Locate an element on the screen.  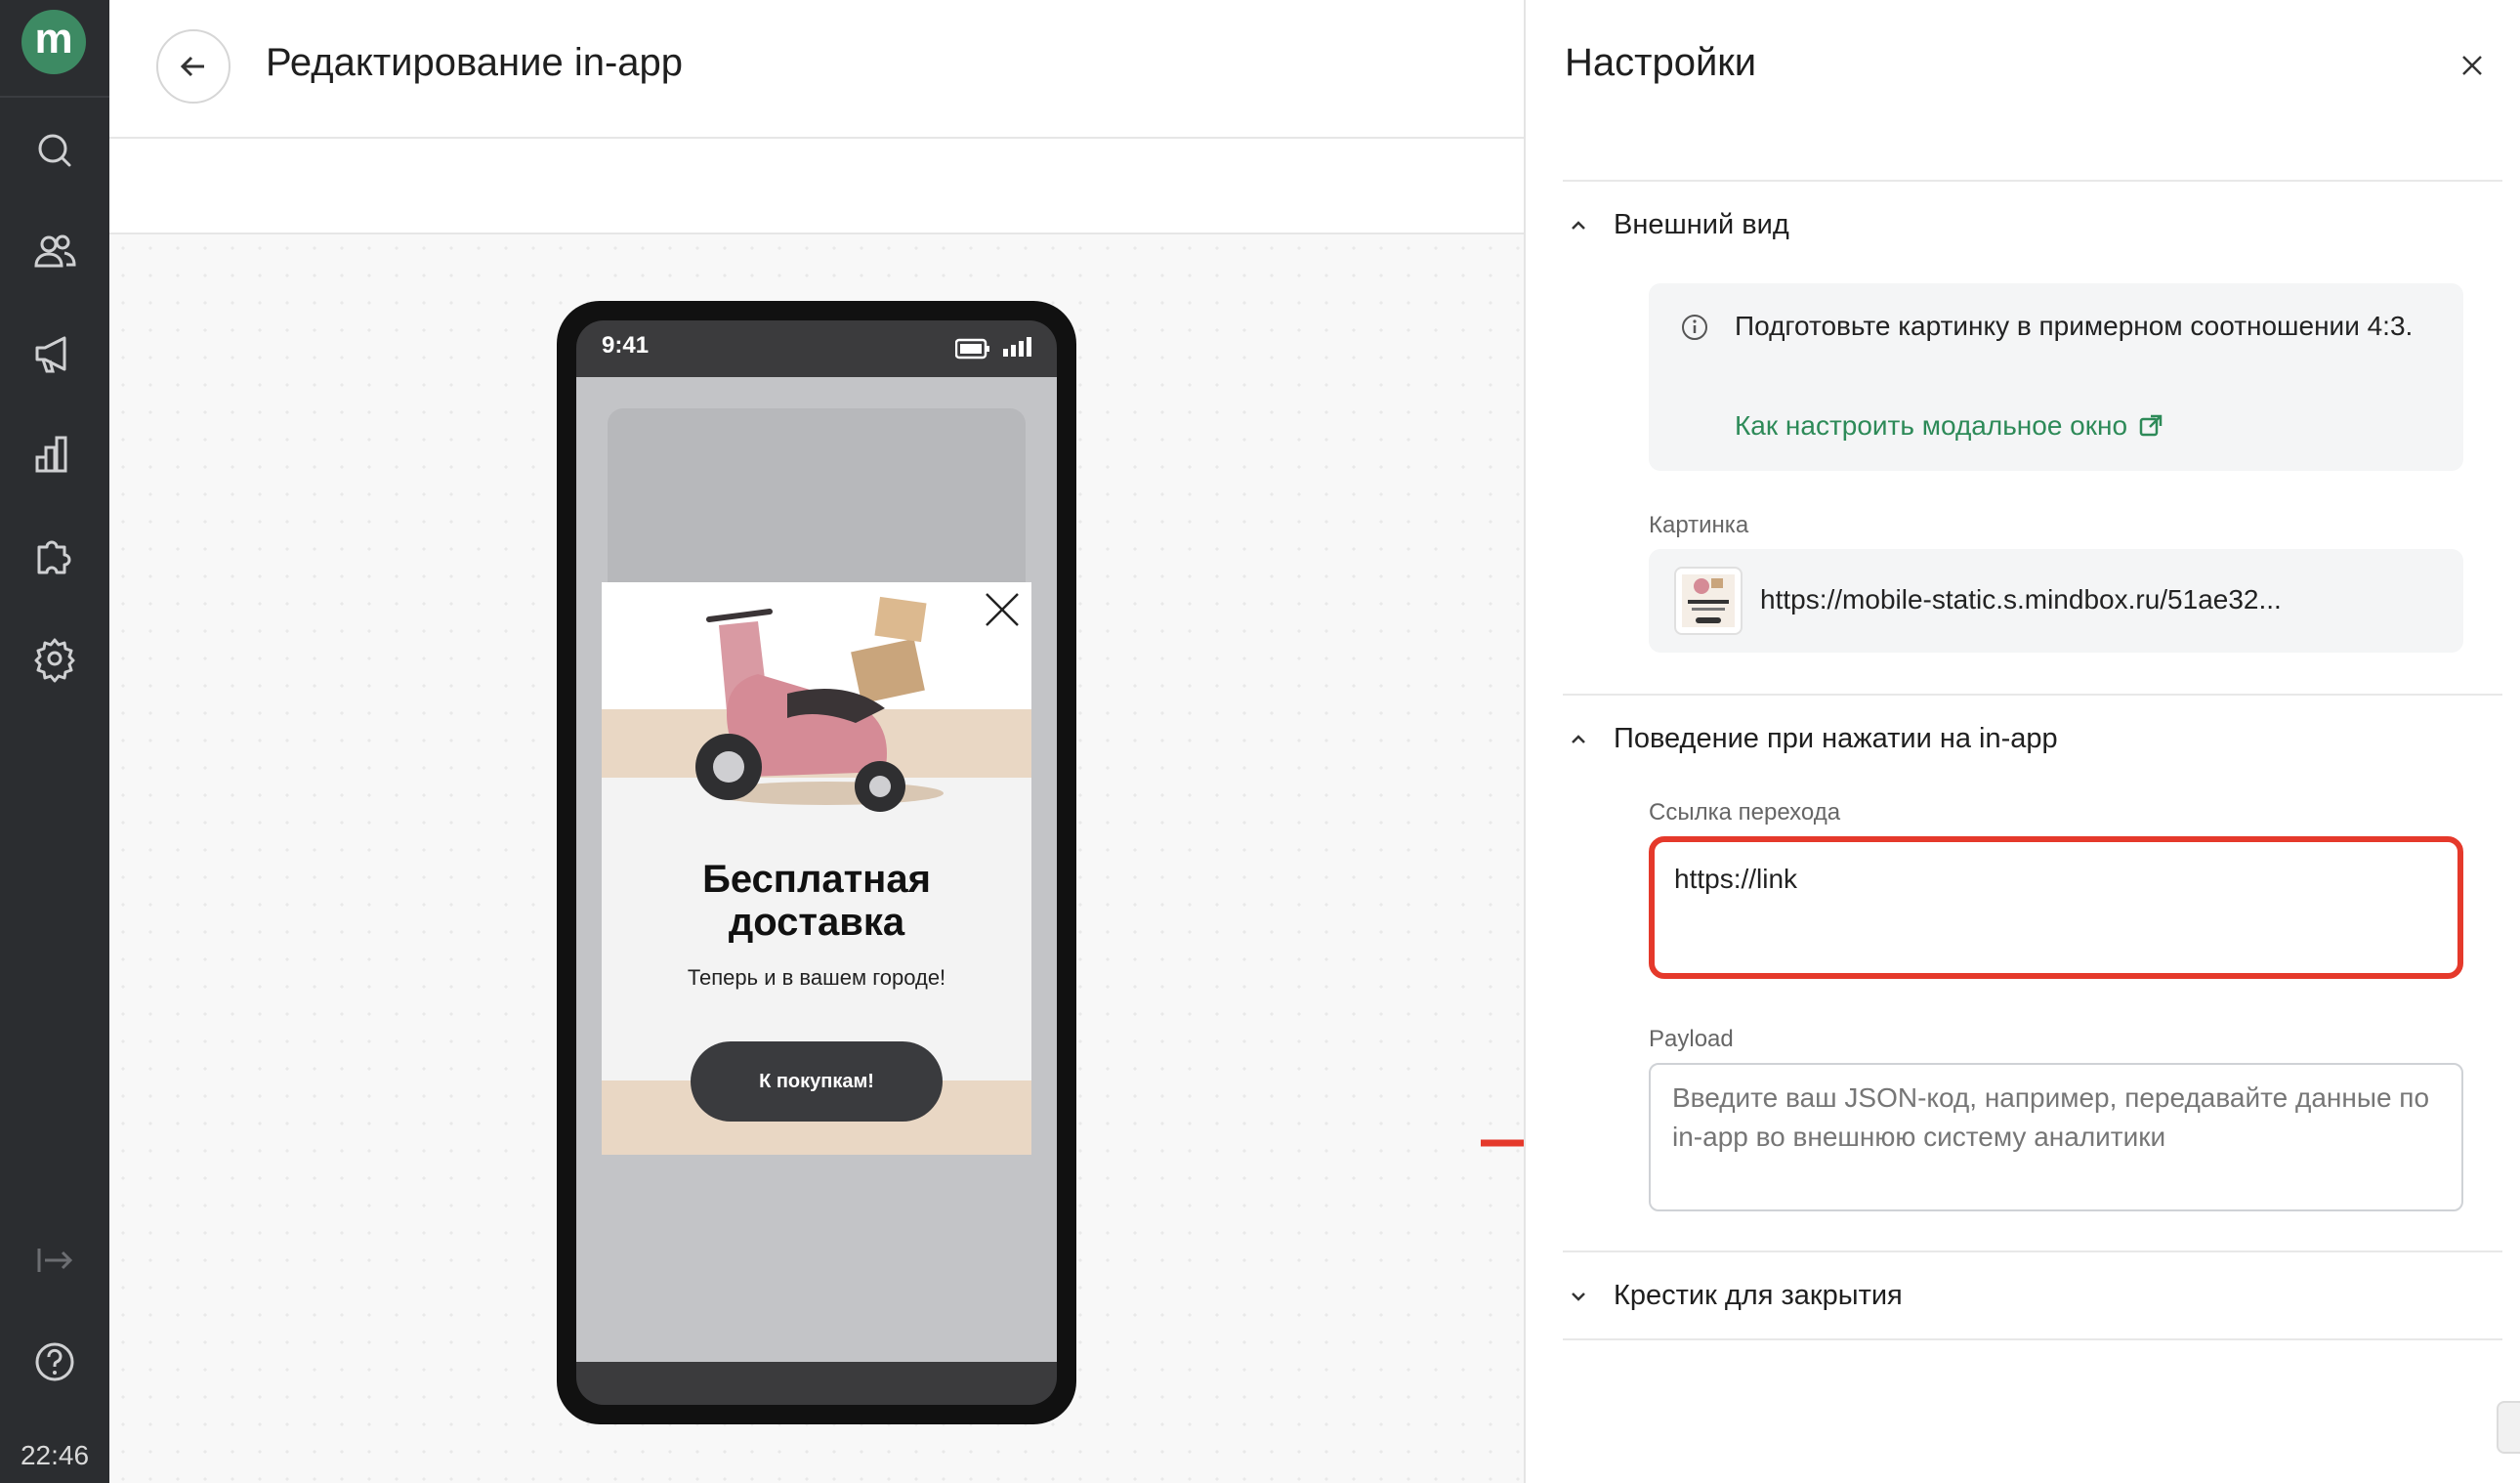
gear-icon is located at coordinates (54, 658).